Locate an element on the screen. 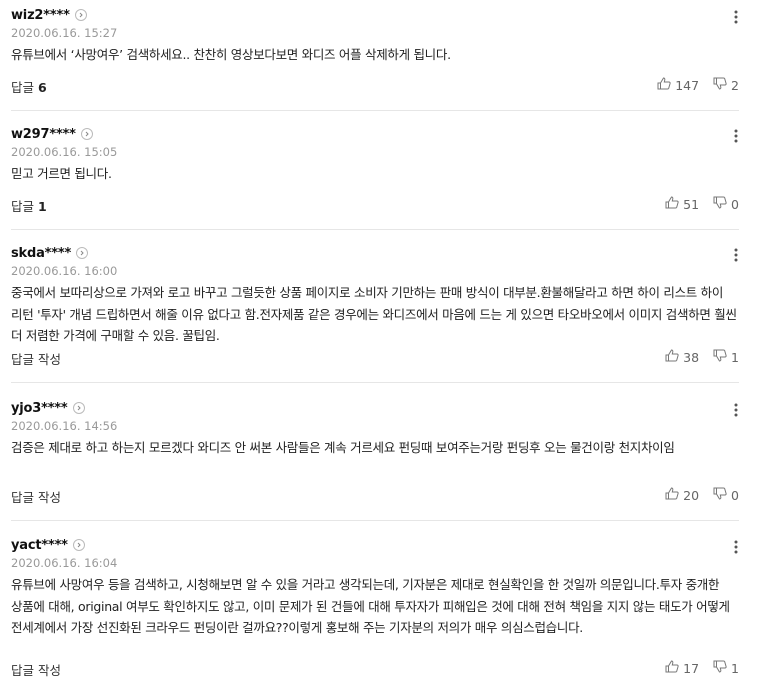 The image size is (760, 690). comment-author: yjo3**** is located at coordinates (39, 408).